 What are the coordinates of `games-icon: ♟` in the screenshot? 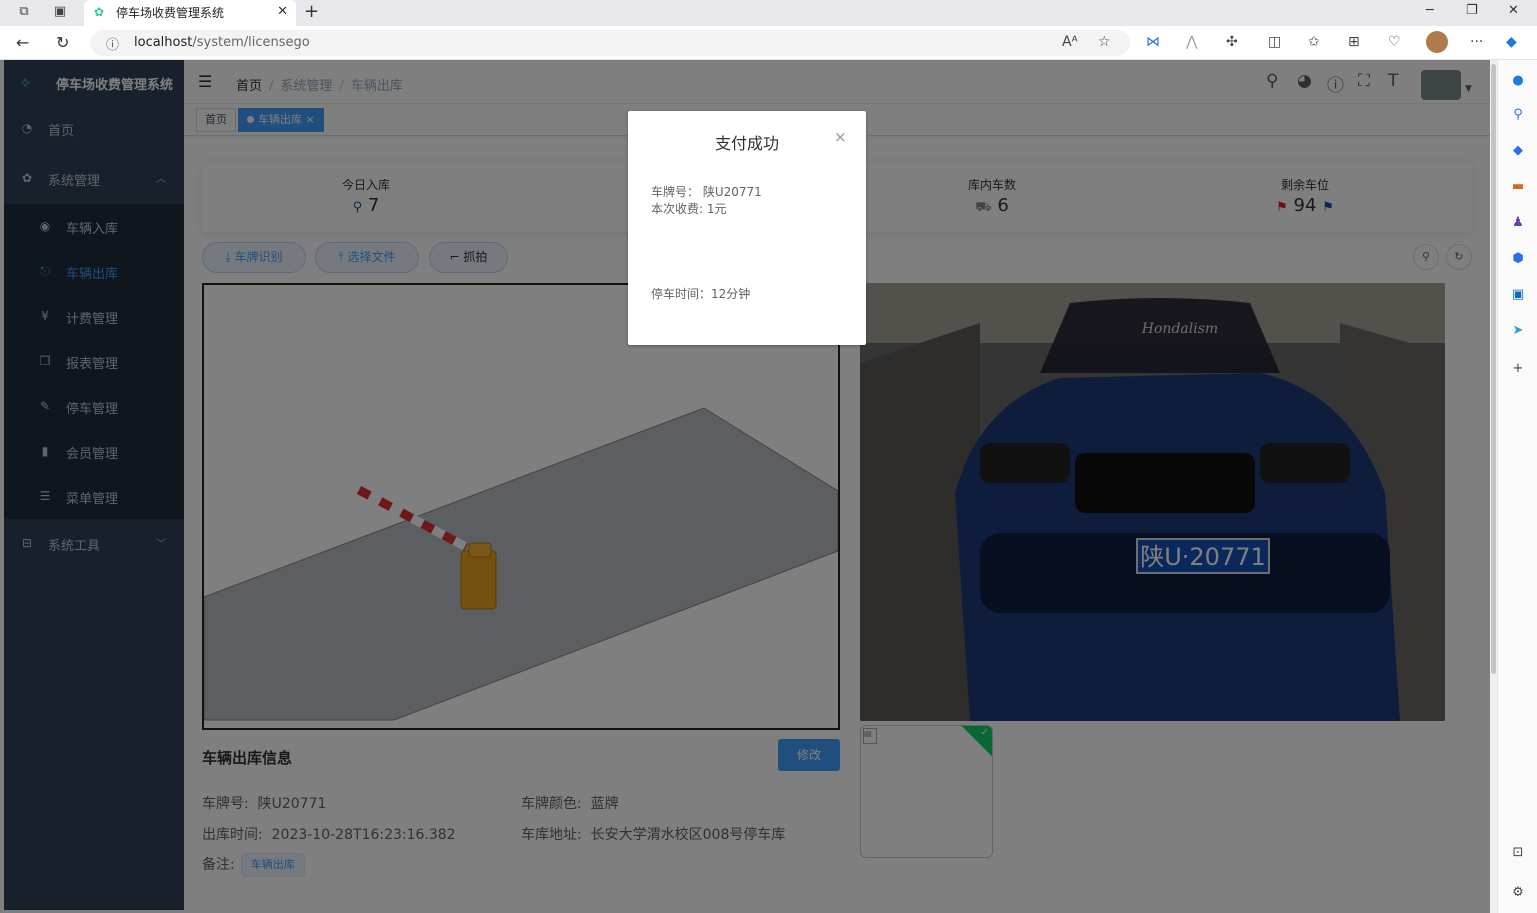 It's located at (1518, 223).